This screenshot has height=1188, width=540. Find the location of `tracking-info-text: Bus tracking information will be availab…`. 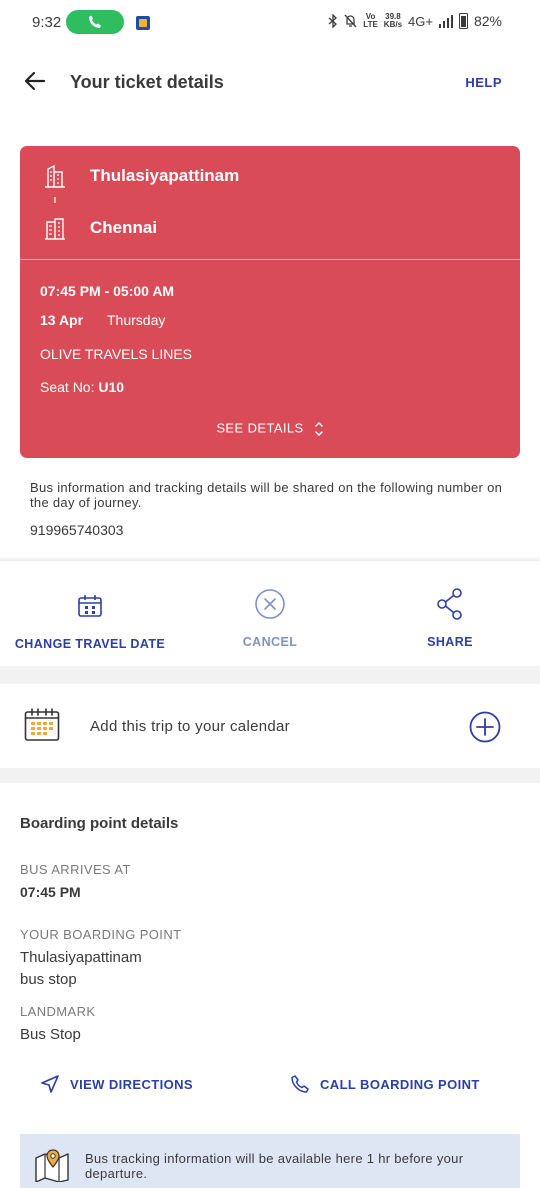

tracking-info-text: Bus tracking information will be availab… is located at coordinates (274, 1166).